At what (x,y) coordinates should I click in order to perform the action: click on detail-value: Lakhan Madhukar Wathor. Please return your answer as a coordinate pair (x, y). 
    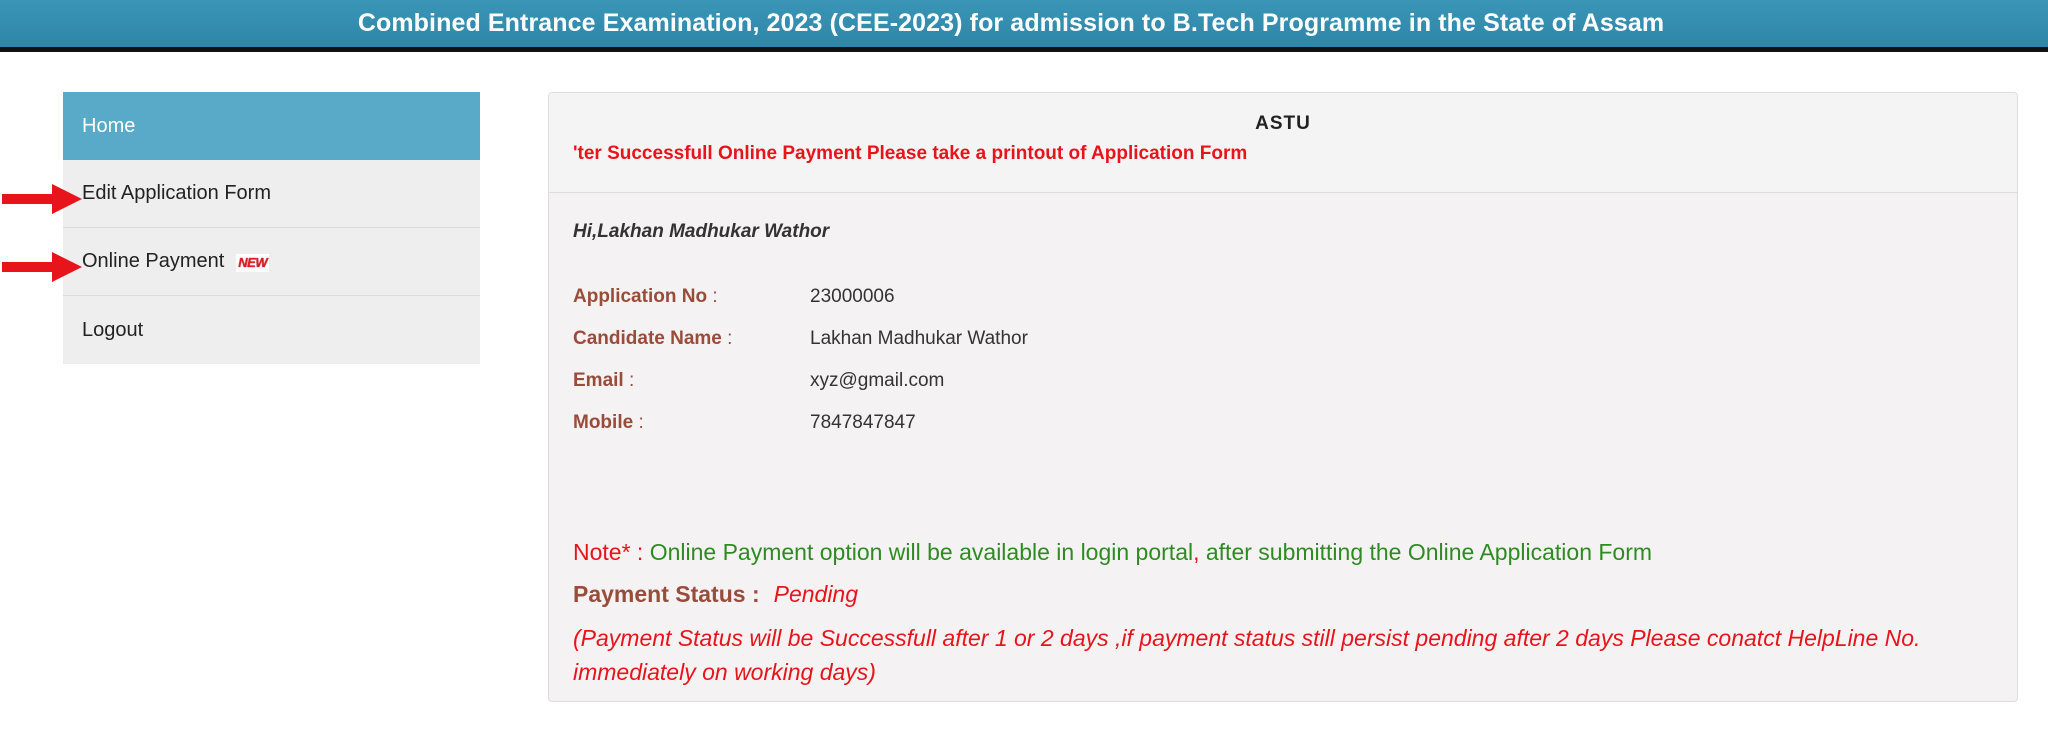
    Looking at the image, I should click on (919, 338).